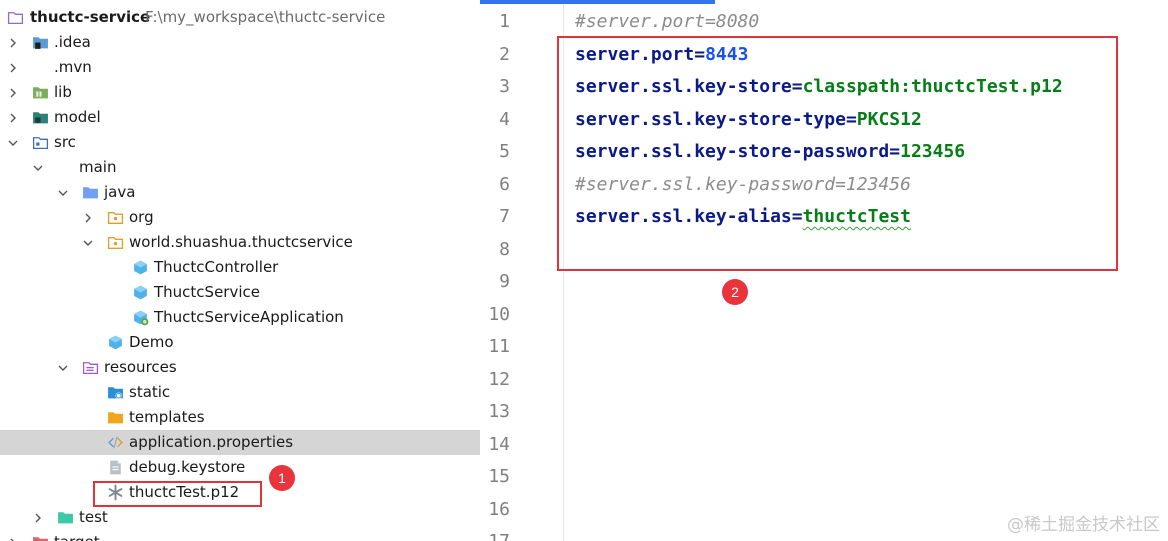 The image size is (1168, 541). I want to click on tree-item-label: application.properties, so click(211, 442).